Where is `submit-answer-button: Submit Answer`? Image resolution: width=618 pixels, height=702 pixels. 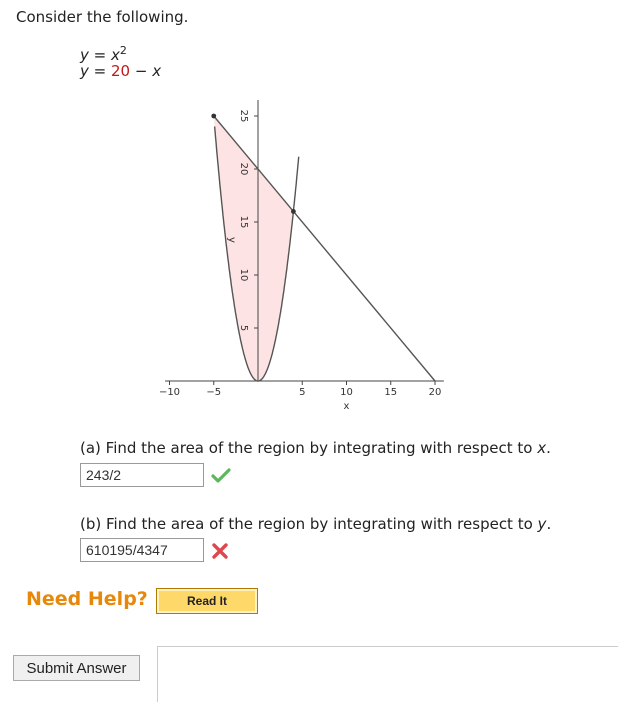 submit-answer-button: Submit Answer is located at coordinates (76, 668).